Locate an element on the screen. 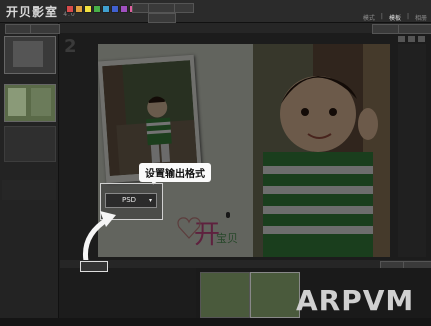  dropdown-arrow-icon: ▾ is located at coordinates (150, 200).